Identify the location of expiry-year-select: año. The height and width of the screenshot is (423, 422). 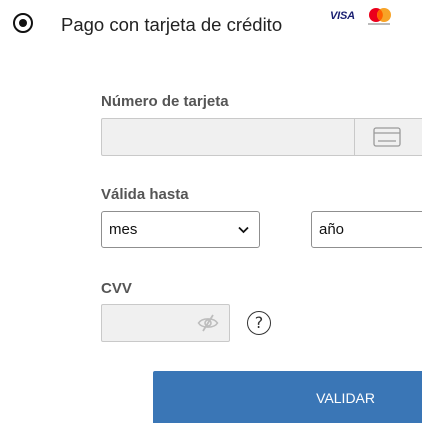
(366, 229).